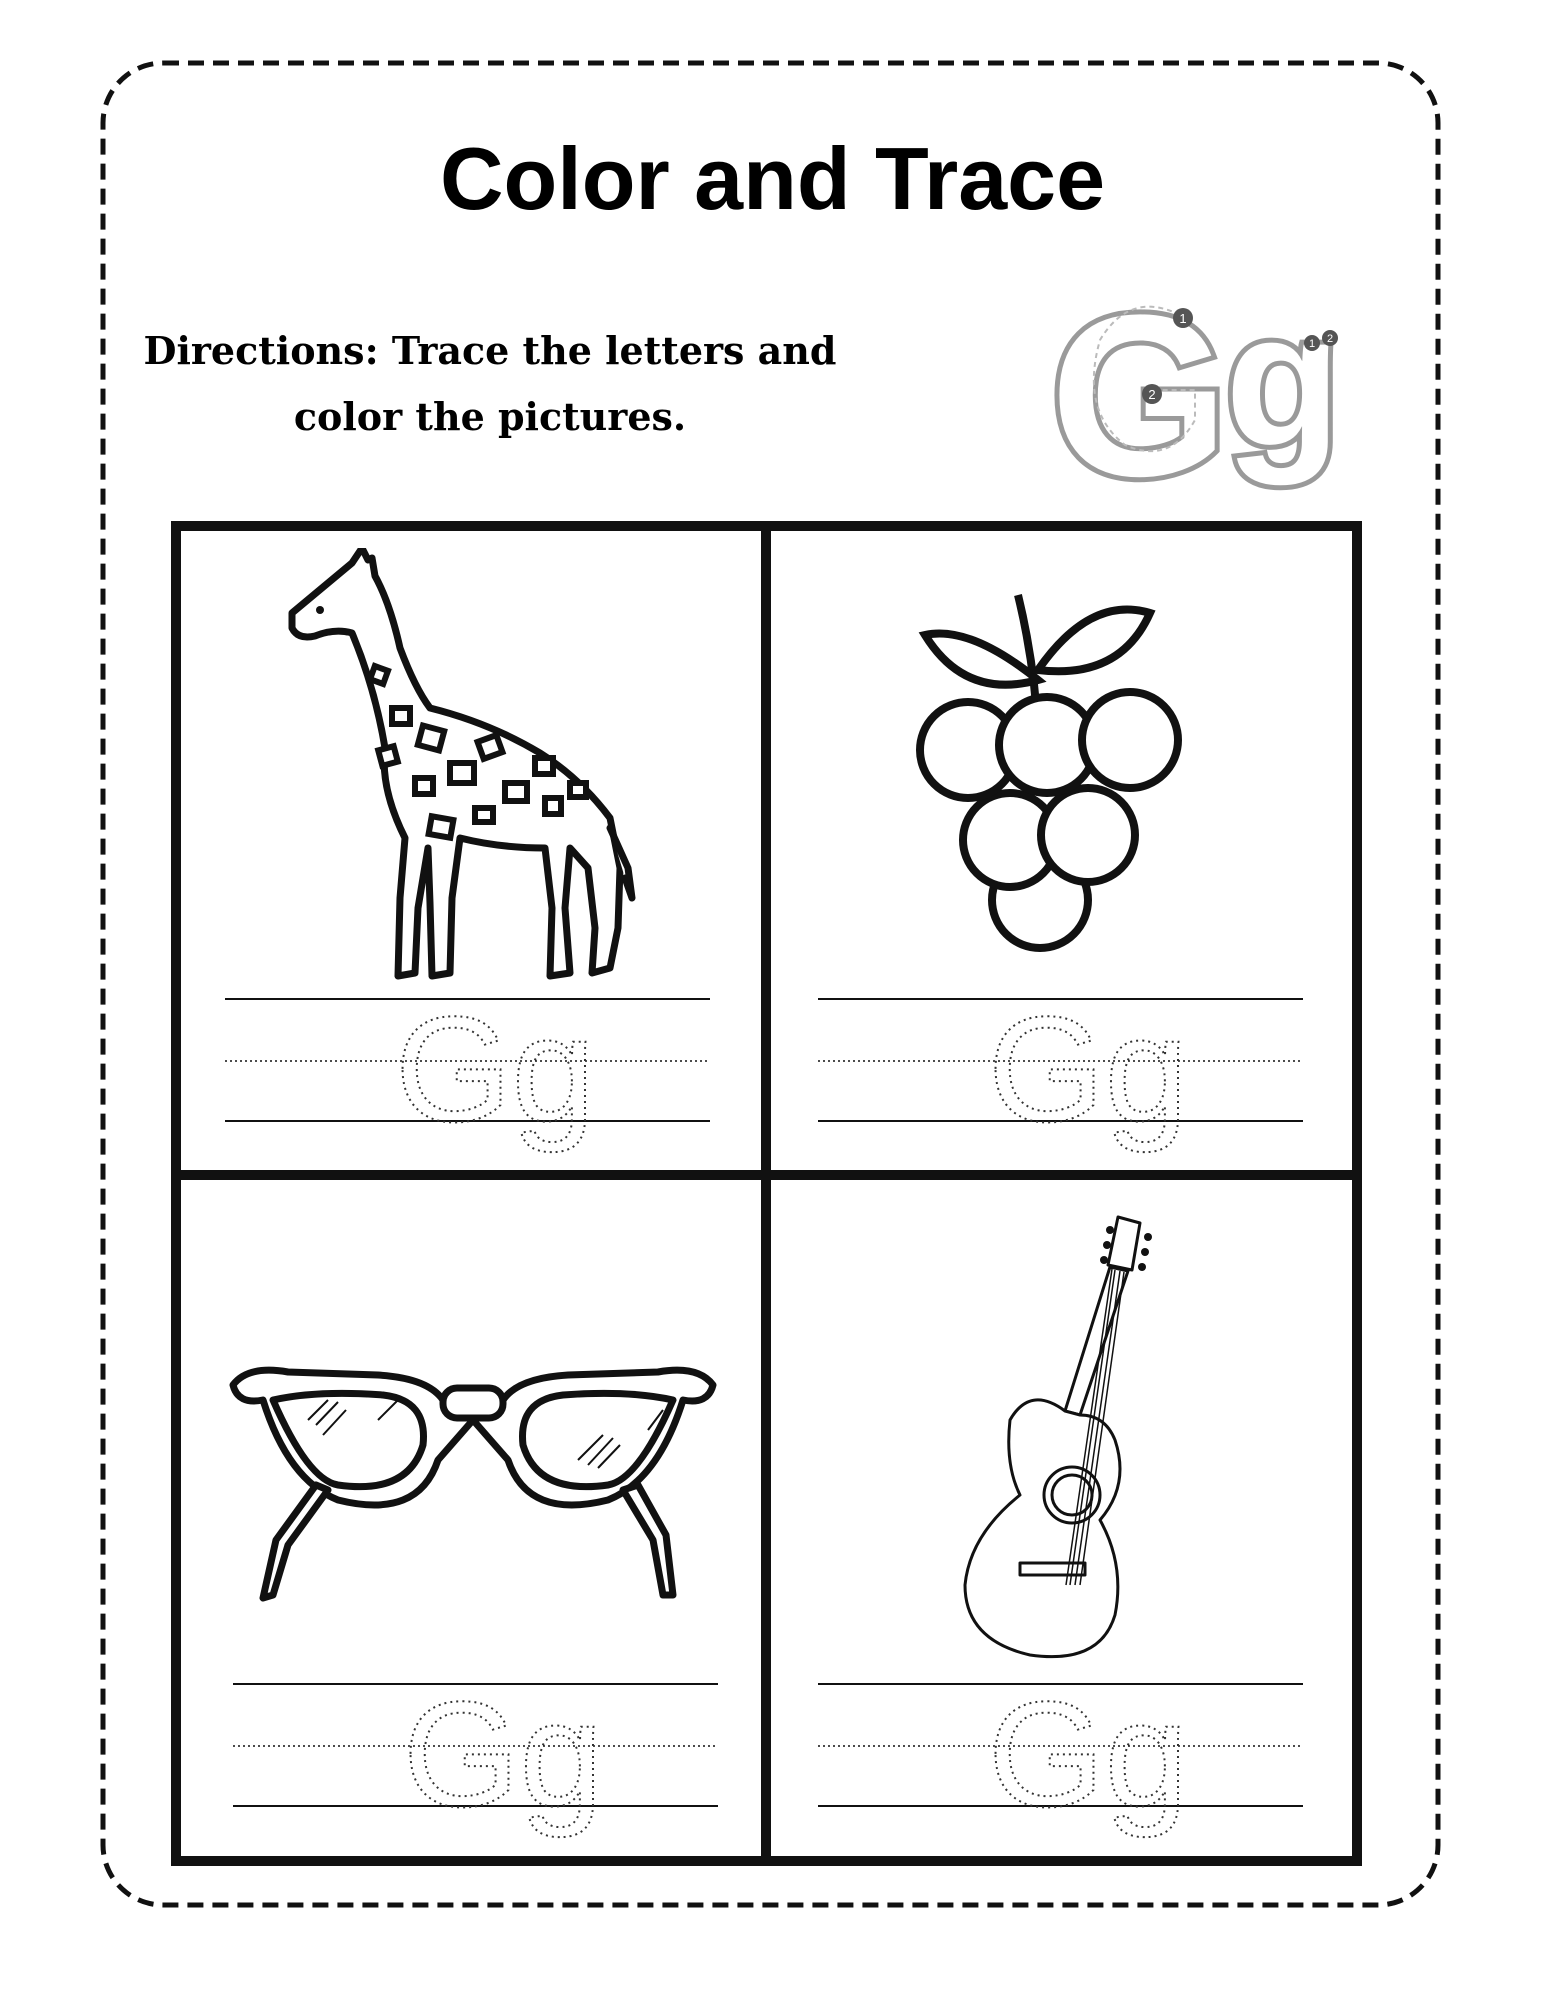 This screenshot has height=2000, width=1545. What do you see at coordinates (1057, 1437) in the screenshot?
I see `guitar-icon` at bounding box center [1057, 1437].